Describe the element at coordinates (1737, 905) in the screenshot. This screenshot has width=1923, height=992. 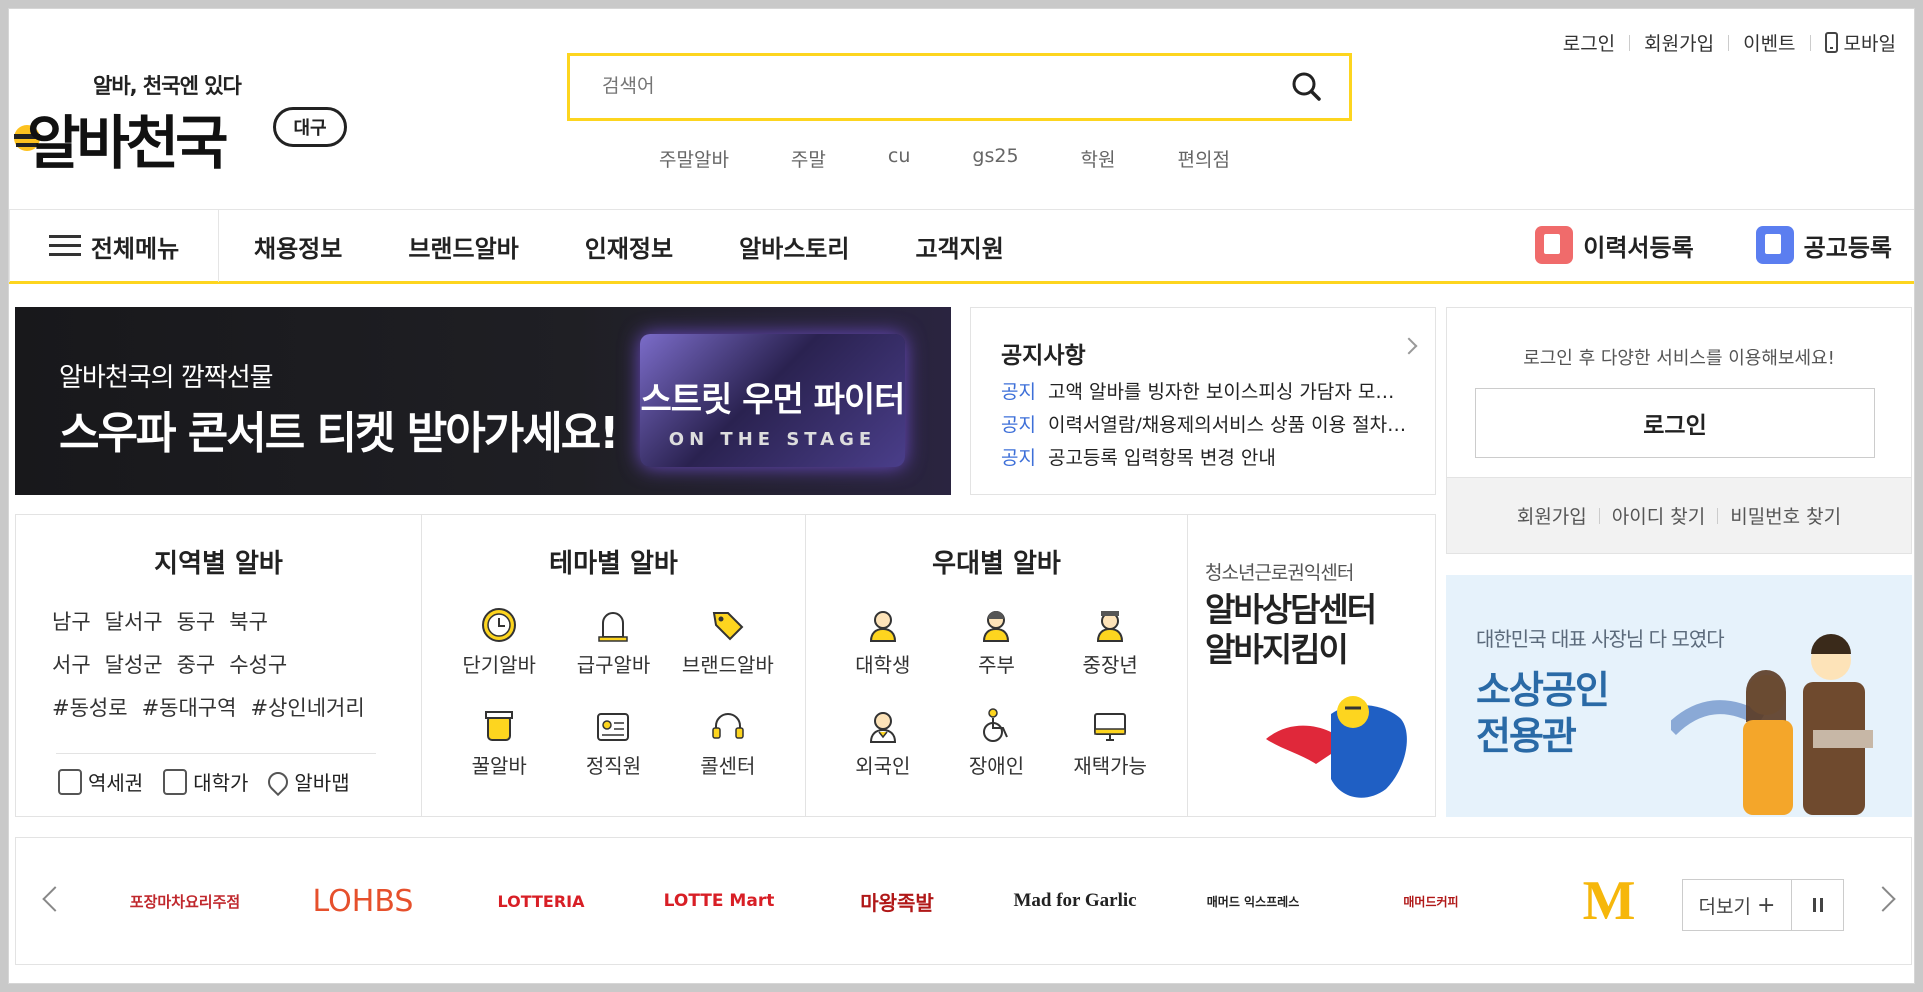
I see `brand-more-button: 더보기 +` at that location.